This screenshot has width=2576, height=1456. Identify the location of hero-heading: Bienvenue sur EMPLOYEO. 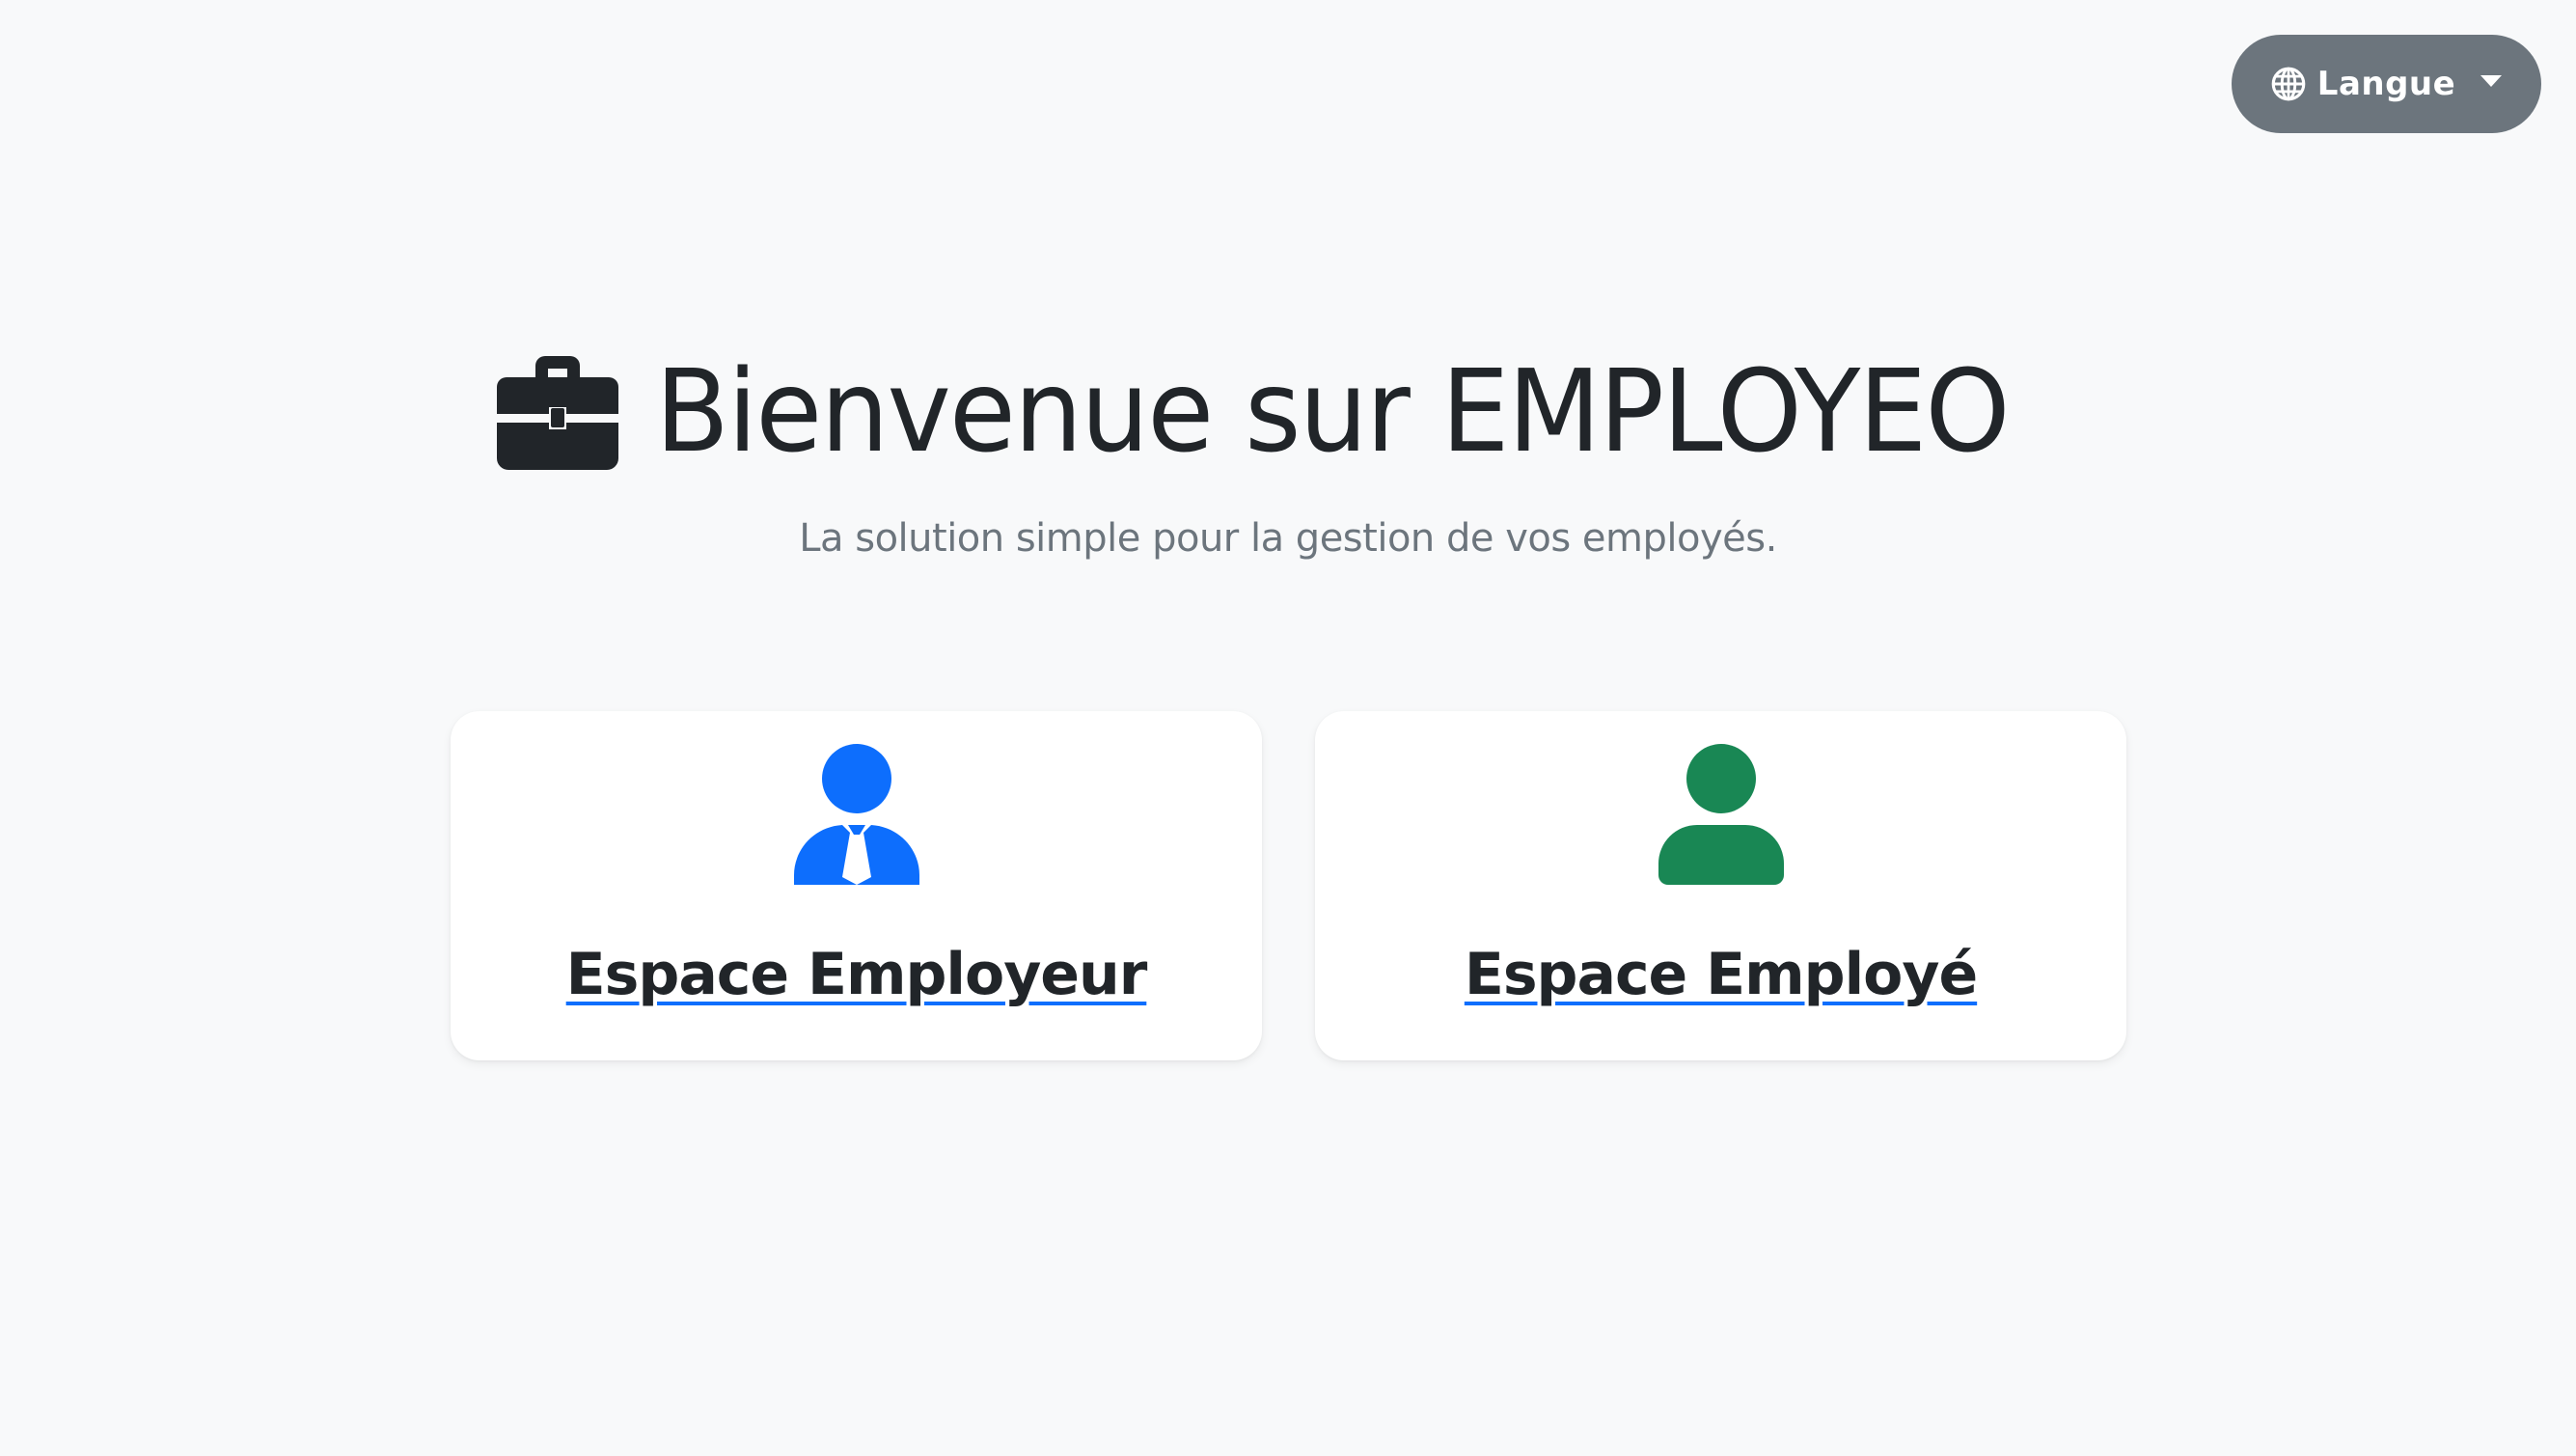
(1288, 411).